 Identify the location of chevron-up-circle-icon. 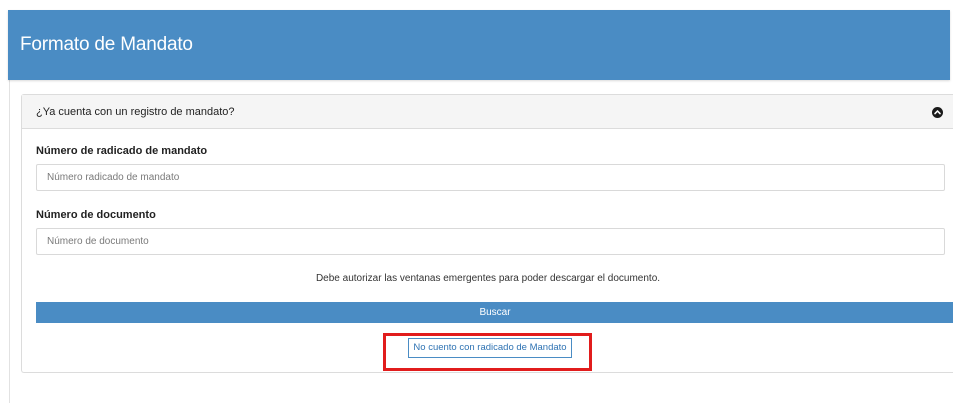
(937, 112).